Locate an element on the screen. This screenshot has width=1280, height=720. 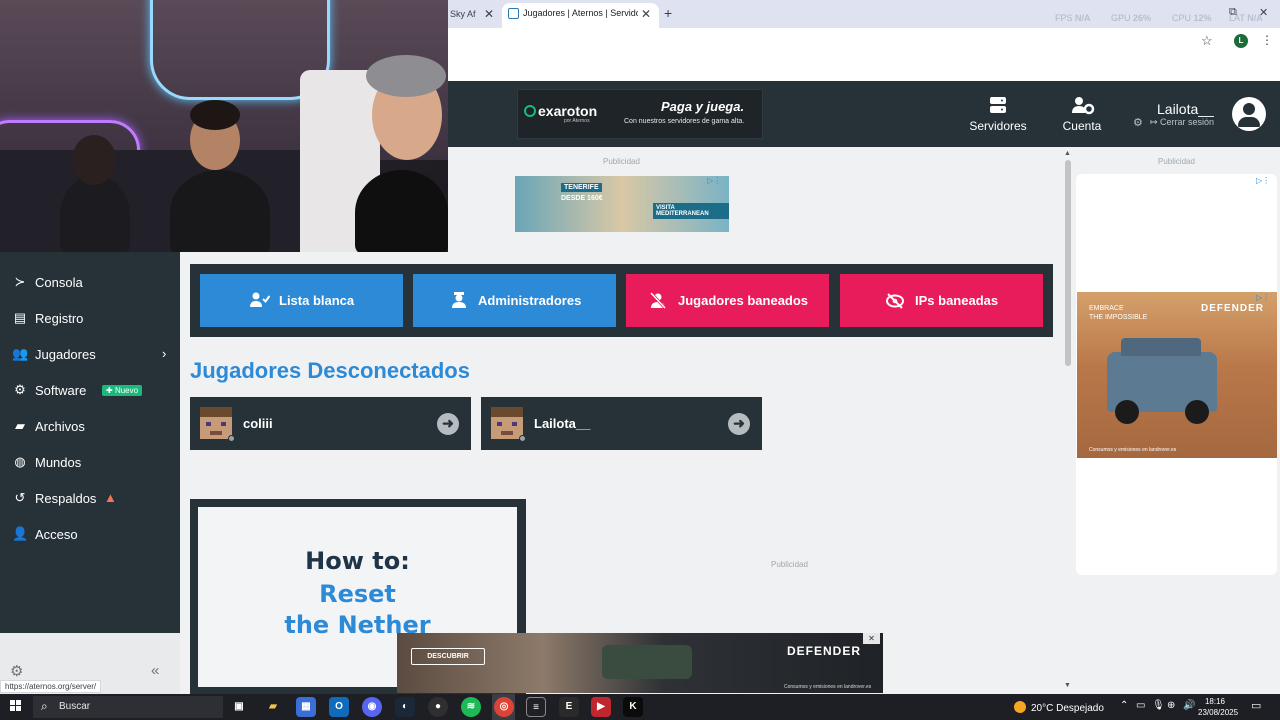
address-bar is located at coordinates (864, 41).